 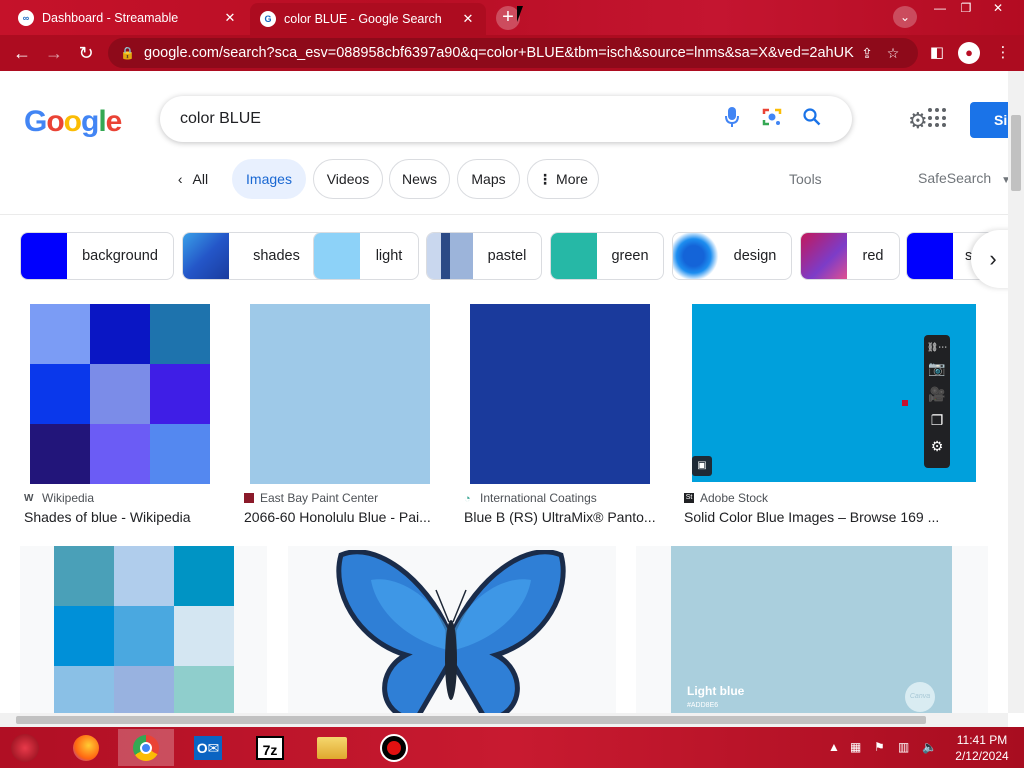 What do you see at coordinates (86, 53) in the screenshot?
I see `reload-icon: ↻` at bounding box center [86, 53].